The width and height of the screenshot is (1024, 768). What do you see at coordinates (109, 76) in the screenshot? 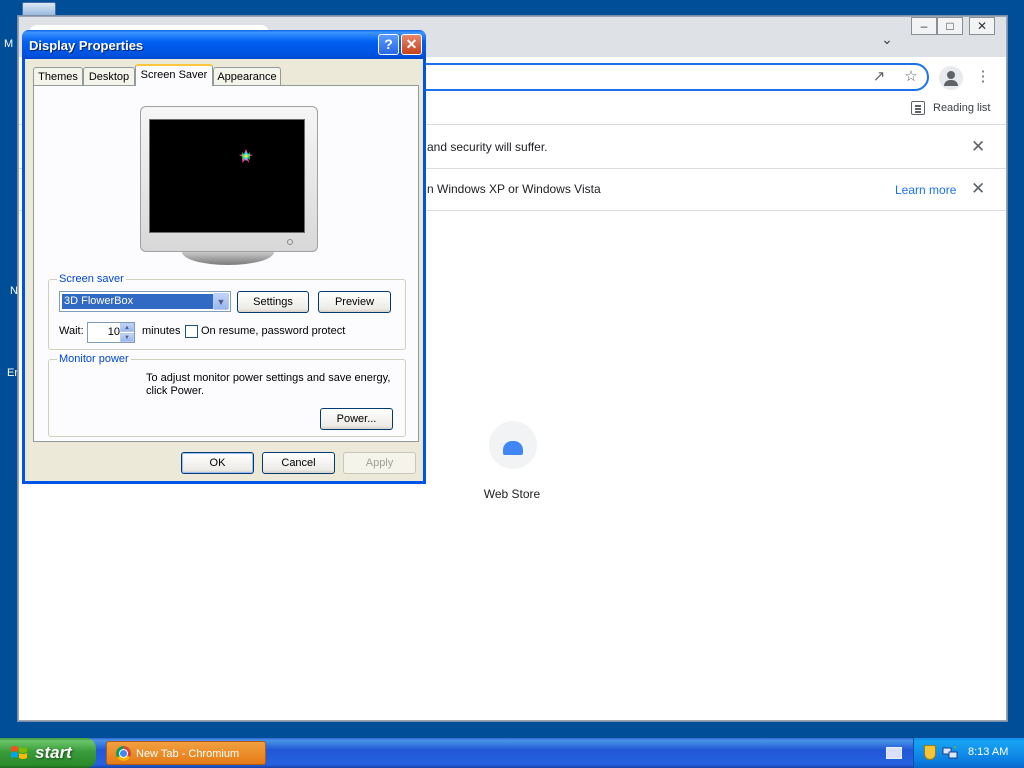
I see `tab-desktop: Desktop` at bounding box center [109, 76].